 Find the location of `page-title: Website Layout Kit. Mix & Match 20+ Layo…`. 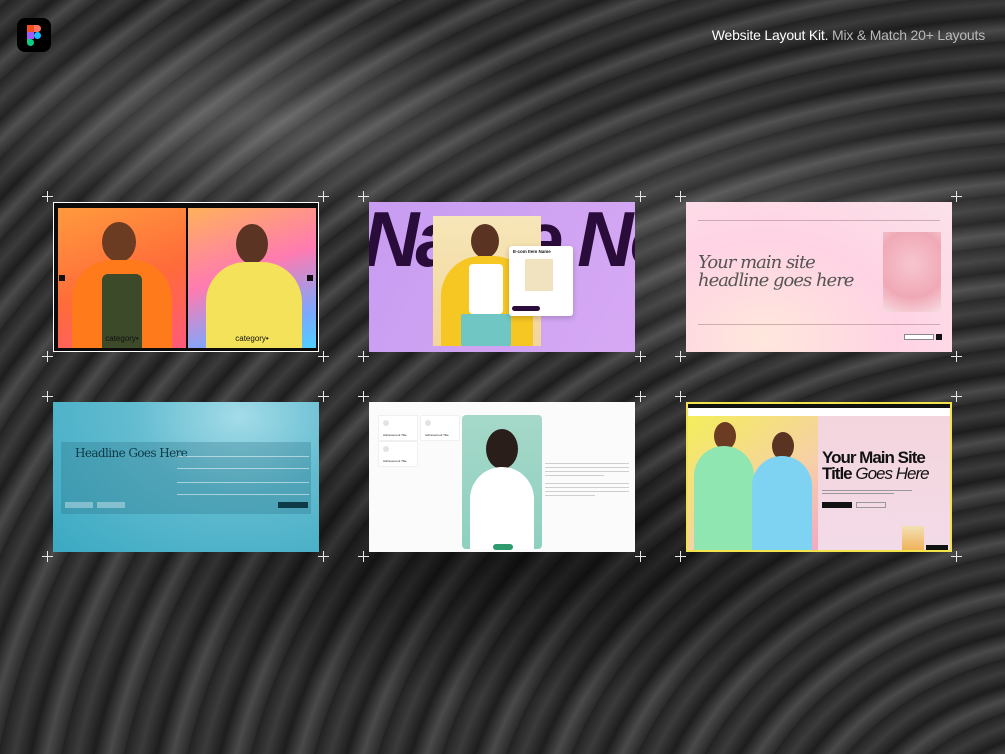

page-title: Website Layout Kit. Mix & Match 20+ Layo… is located at coordinates (848, 35).